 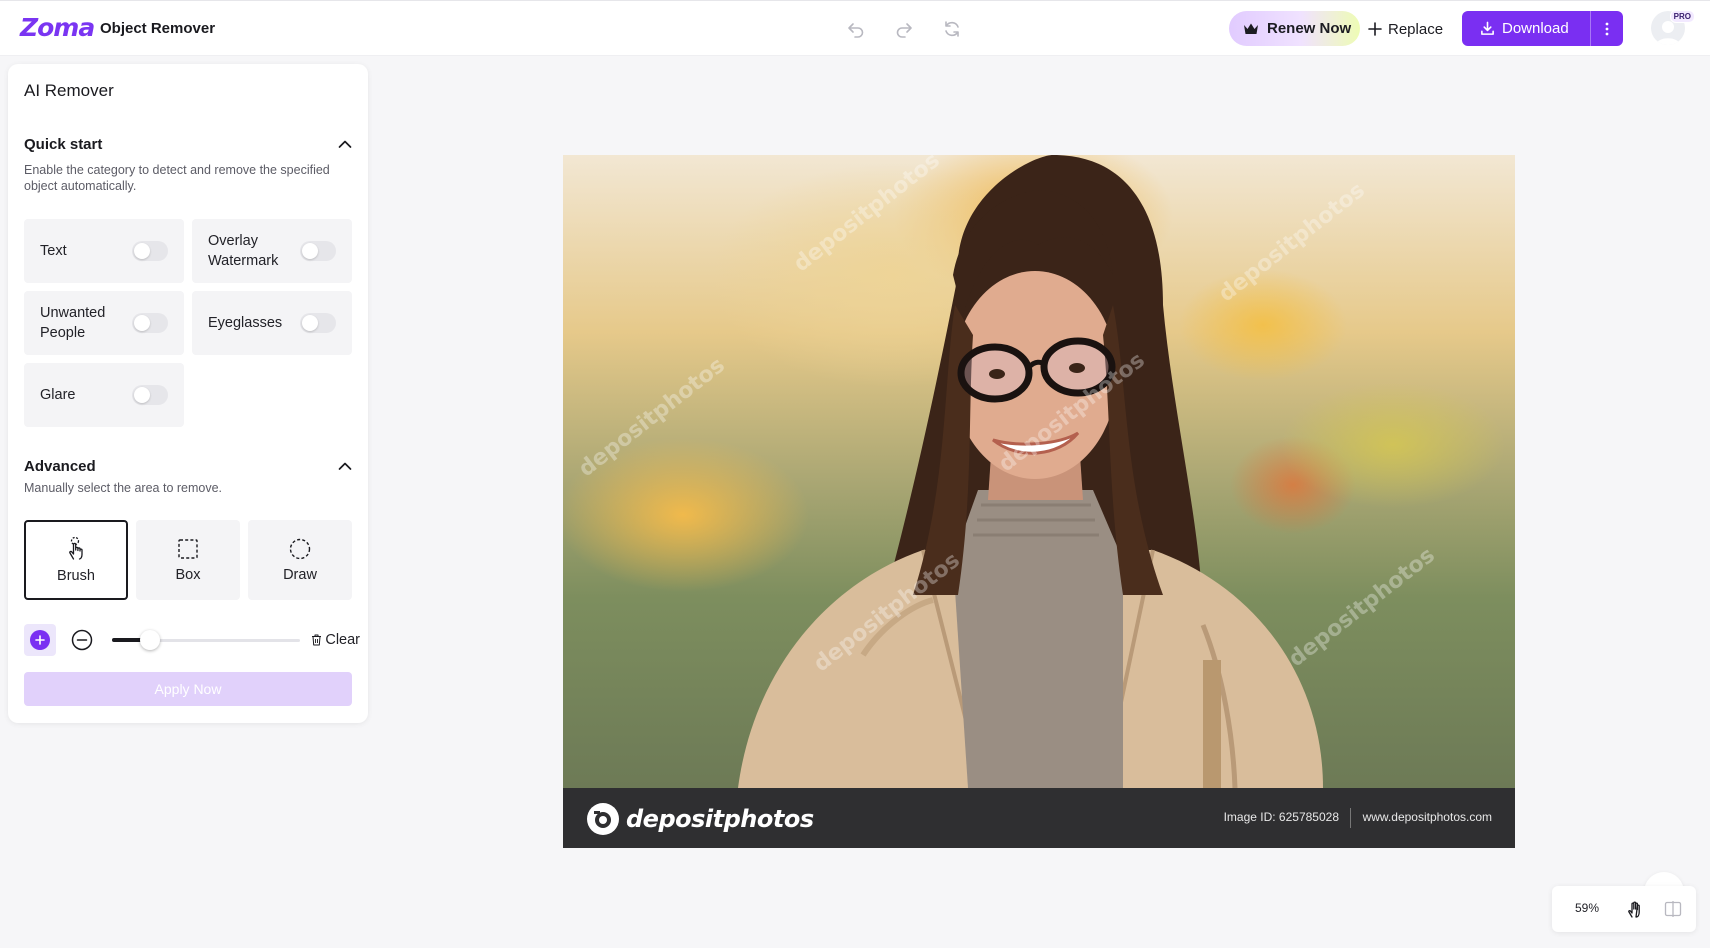 I want to click on undo-button, so click(x=856, y=29).